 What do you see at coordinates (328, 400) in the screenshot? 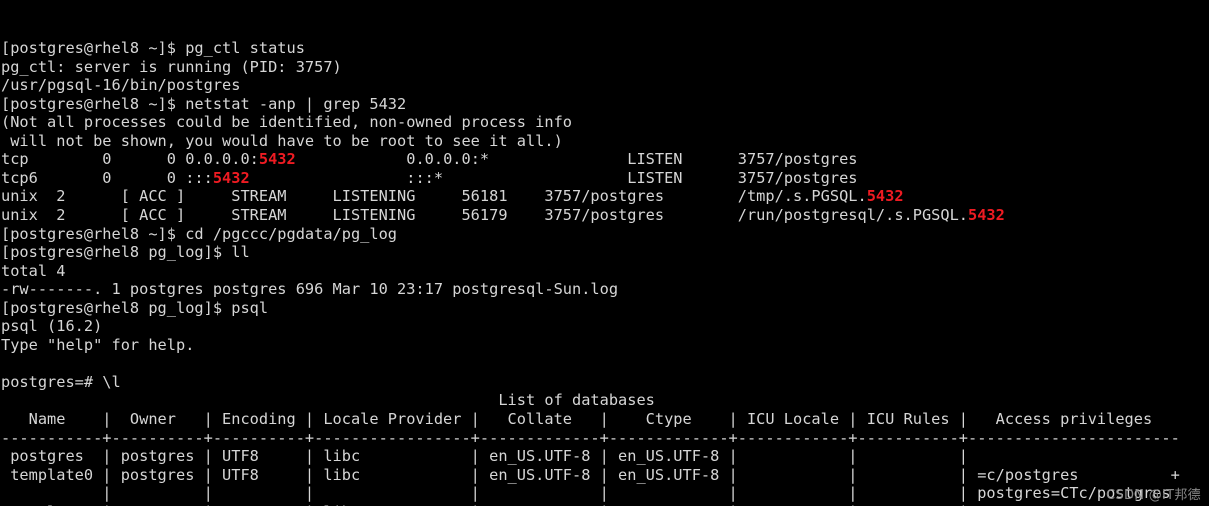
I see `terminal-text: List of databases` at bounding box center [328, 400].